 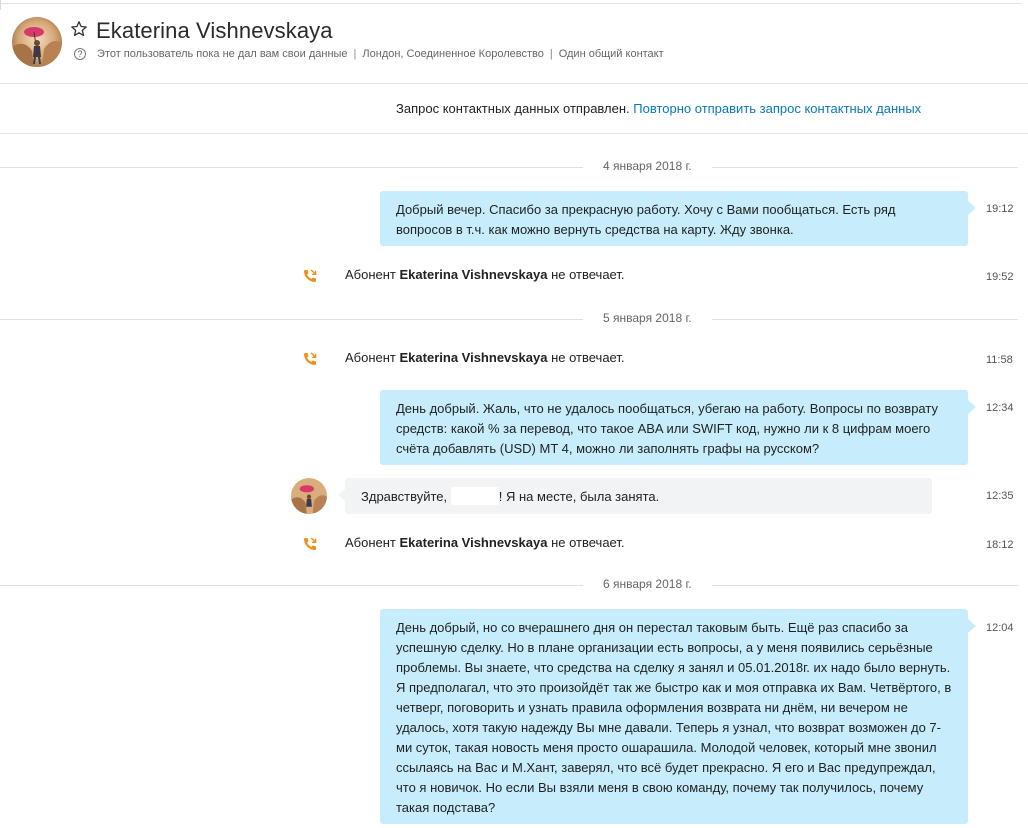 What do you see at coordinates (647, 166) in the screenshot?
I see `date-label: 4 января 2018 г.` at bounding box center [647, 166].